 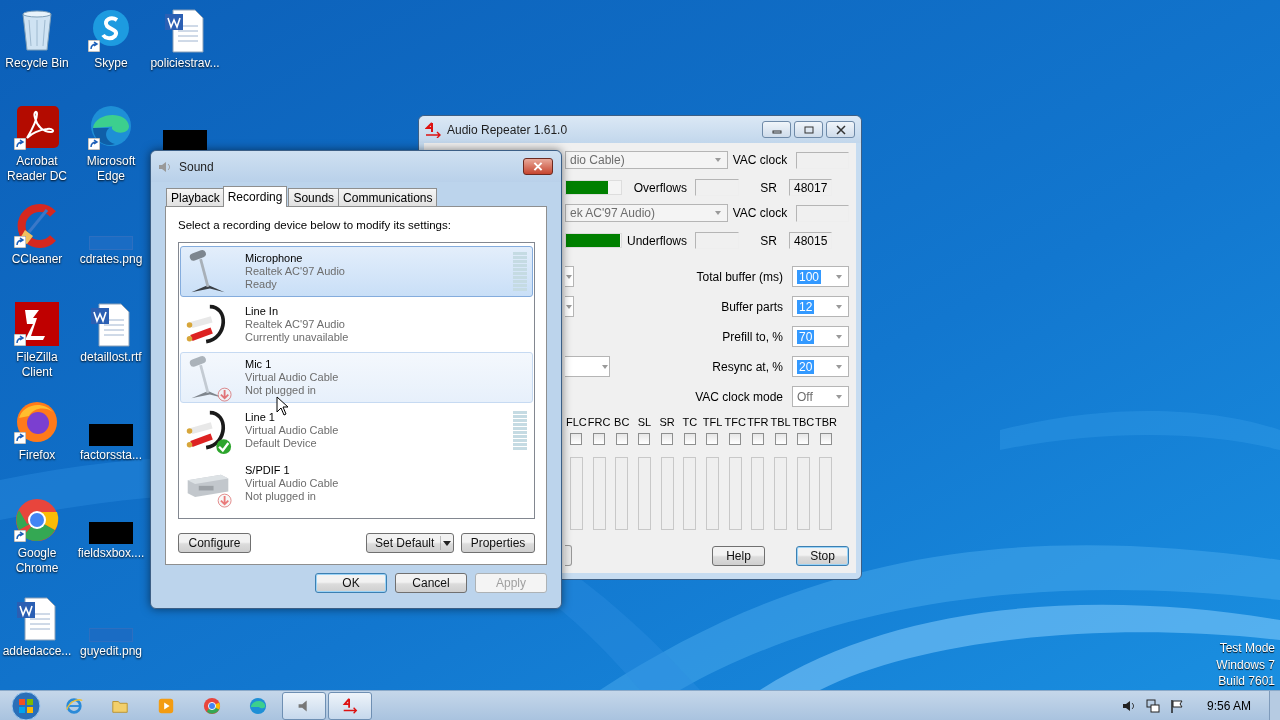 What do you see at coordinates (738, 555) in the screenshot?
I see `dialog-button: Help` at bounding box center [738, 555].